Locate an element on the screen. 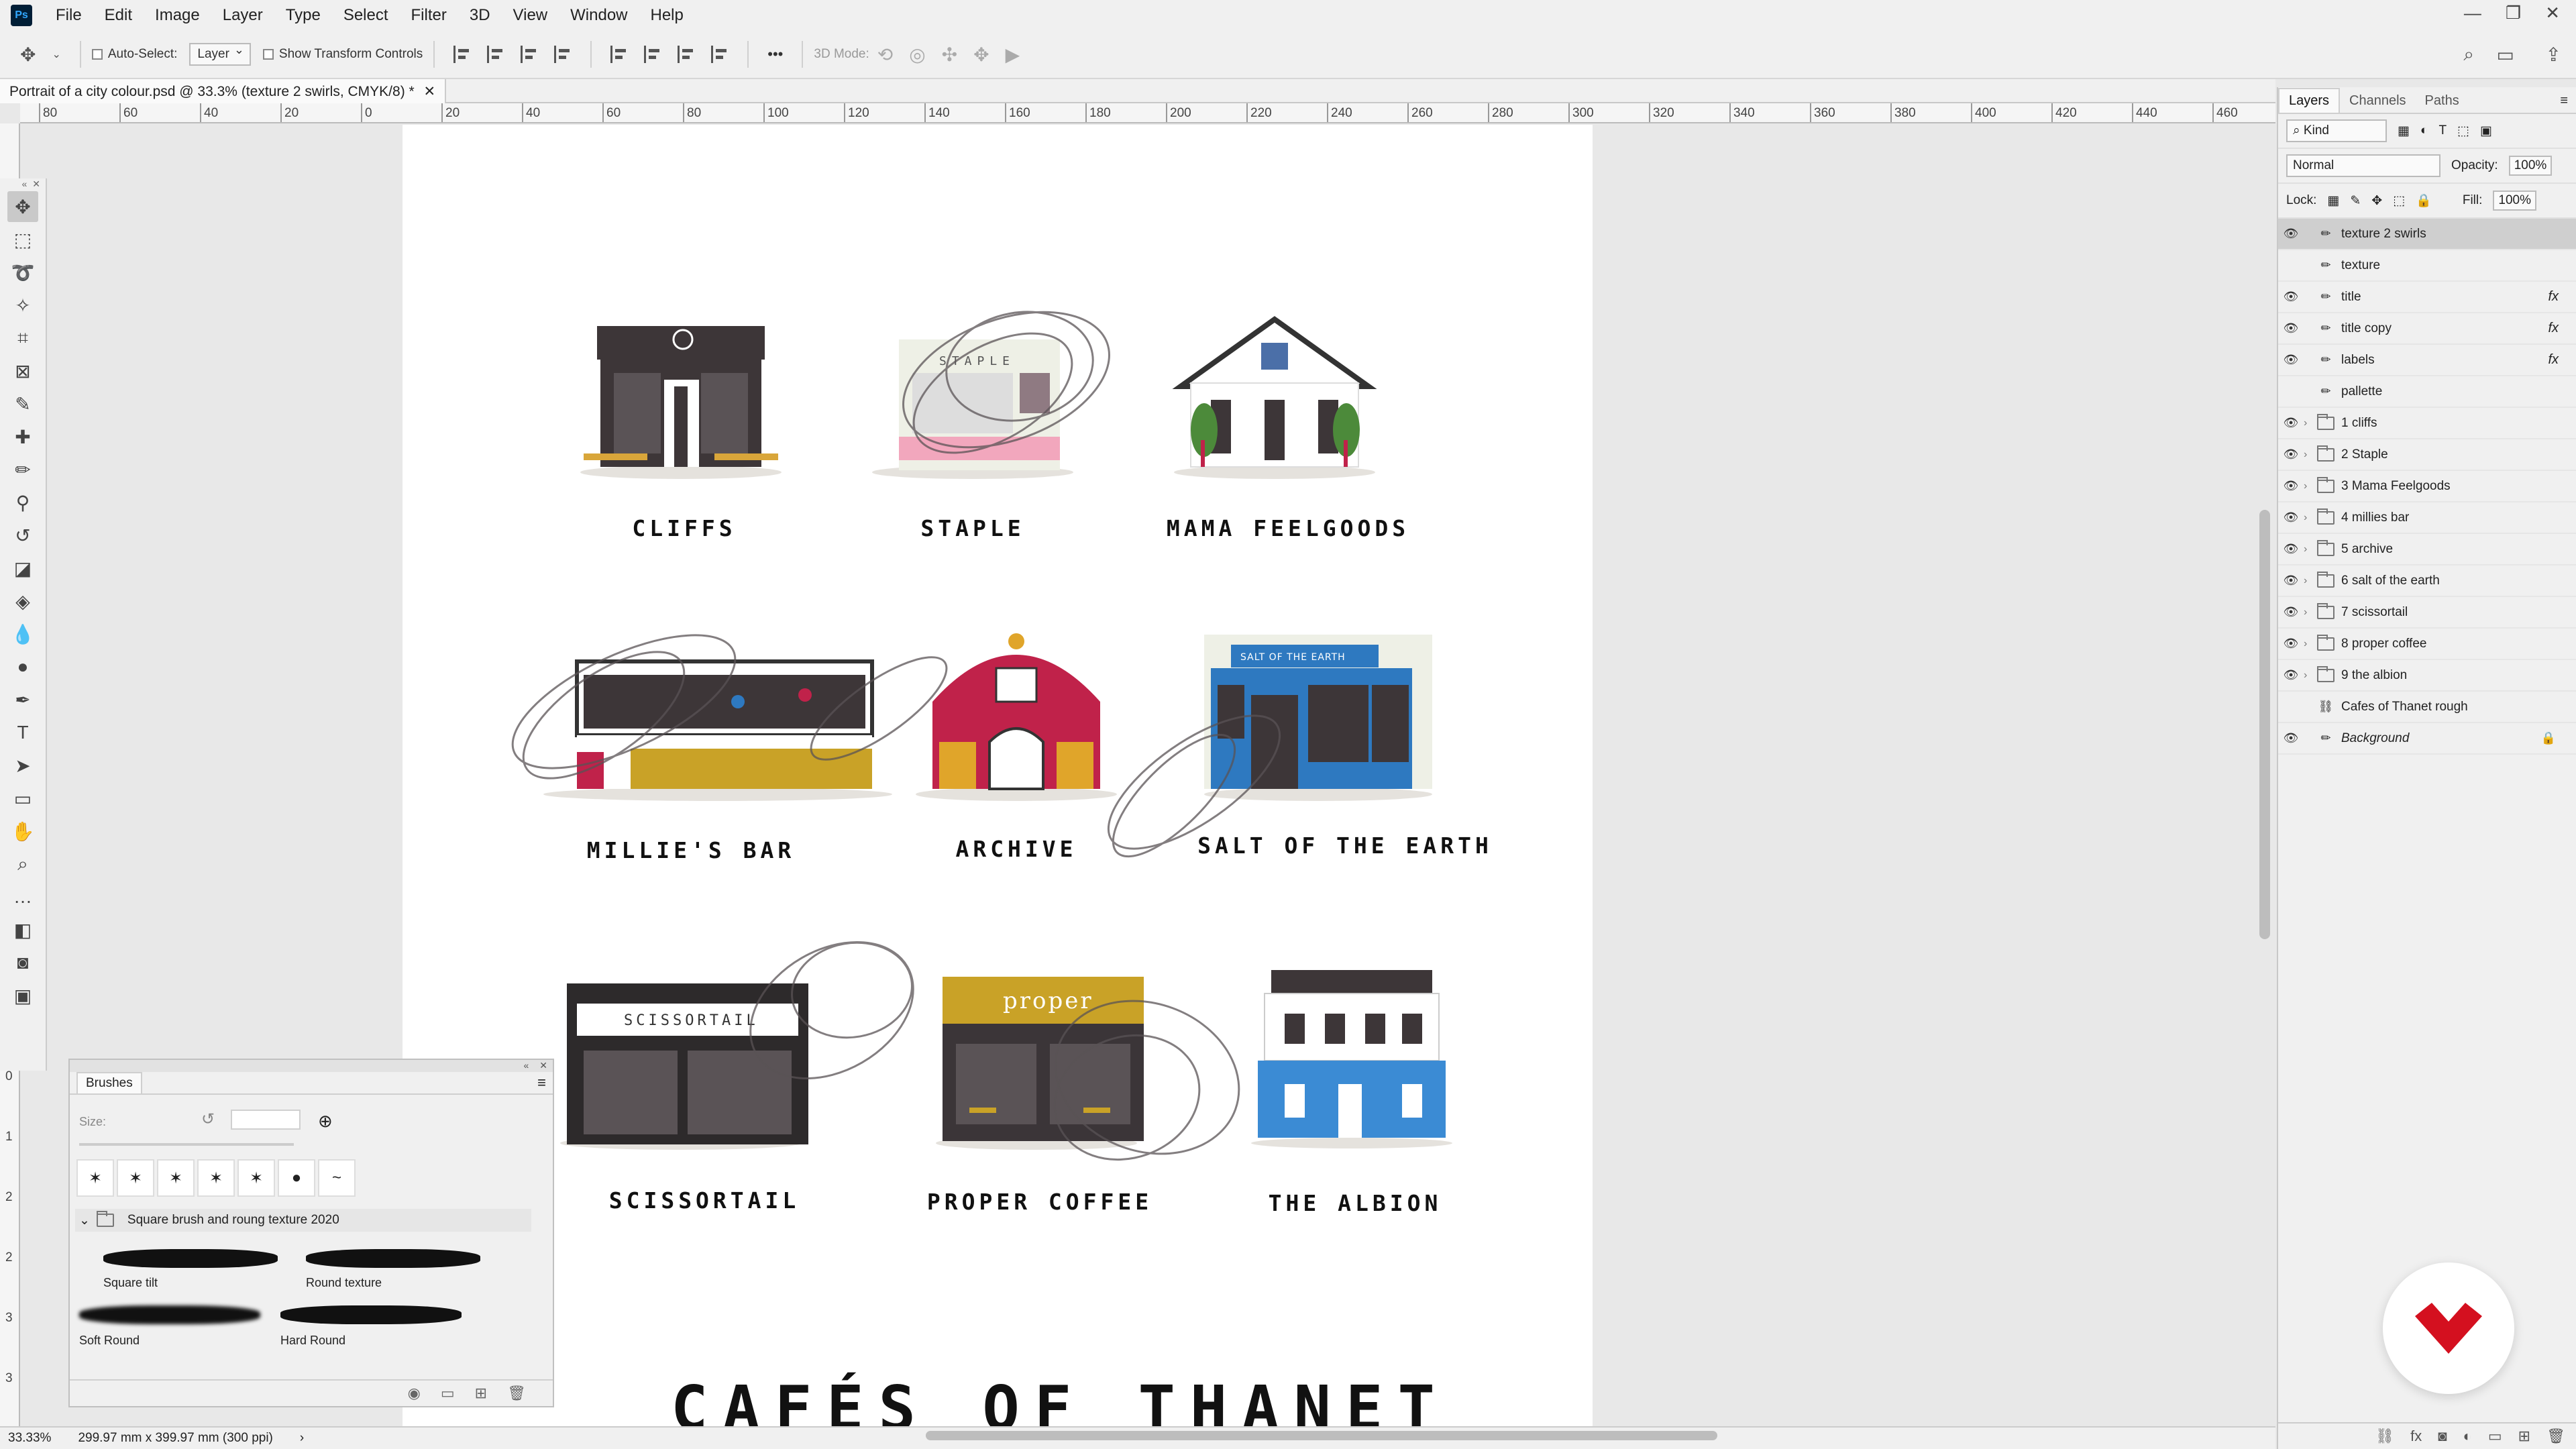 The height and width of the screenshot is (1449, 2576). panel-menu-icon: ≡ is located at coordinates (2564, 101).